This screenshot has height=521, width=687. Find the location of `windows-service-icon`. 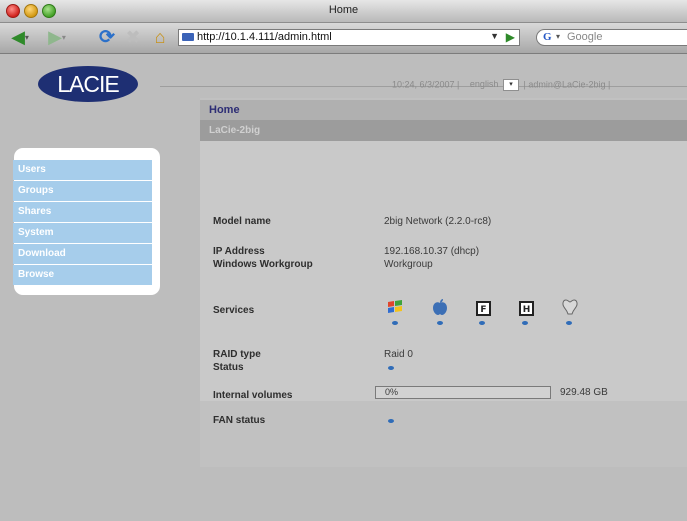

windows-service-icon is located at coordinates (395, 307).